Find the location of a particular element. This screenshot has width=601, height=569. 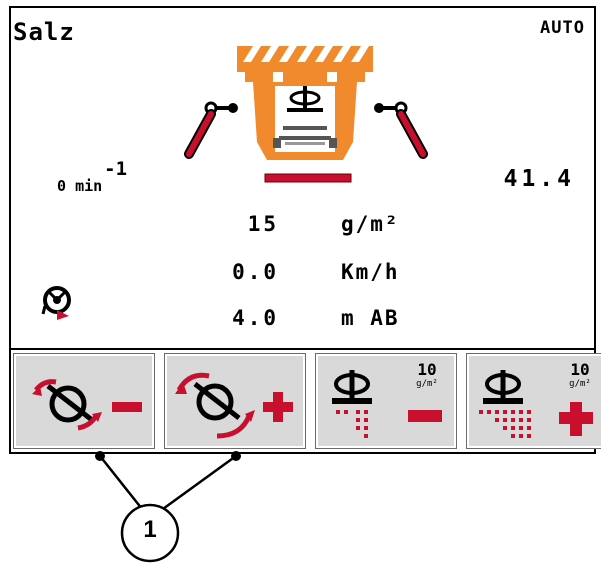

right-readout-value: 41.4 is located at coordinates (539, 179).